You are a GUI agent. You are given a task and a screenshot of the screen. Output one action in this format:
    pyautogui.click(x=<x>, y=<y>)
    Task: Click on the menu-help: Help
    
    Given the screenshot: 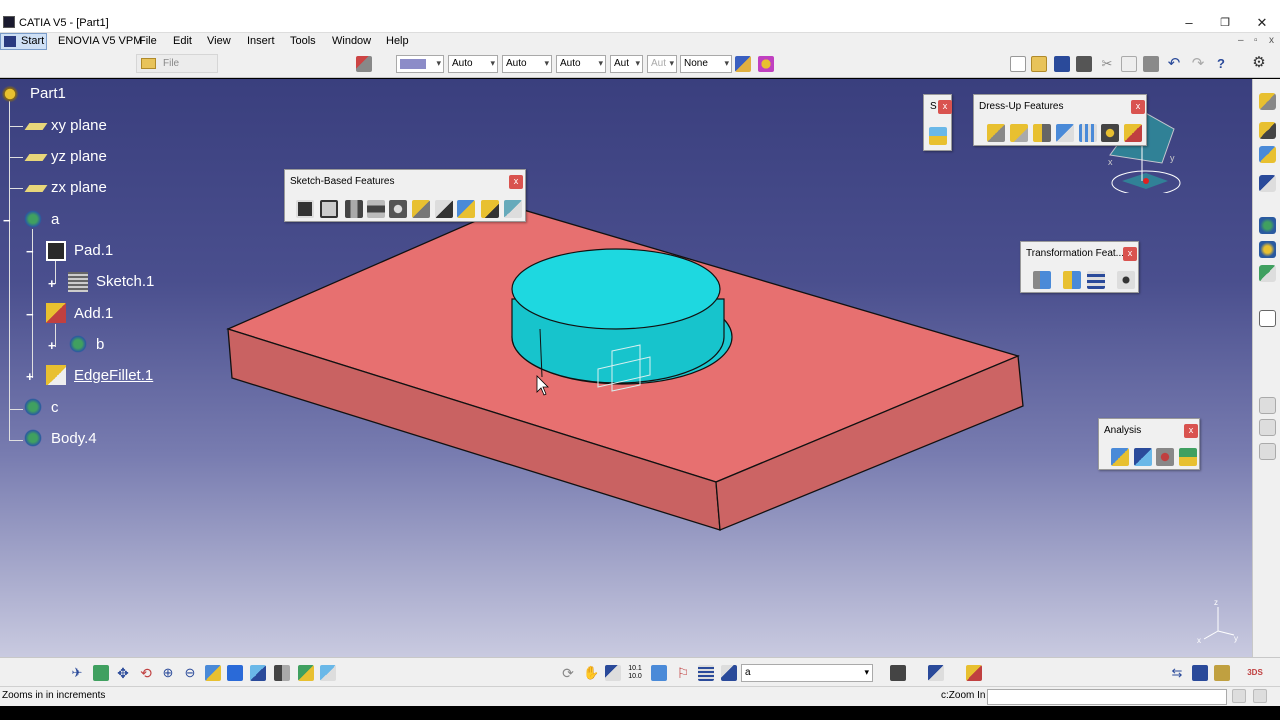 What is the action you would take?
    pyautogui.click(x=397, y=41)
    